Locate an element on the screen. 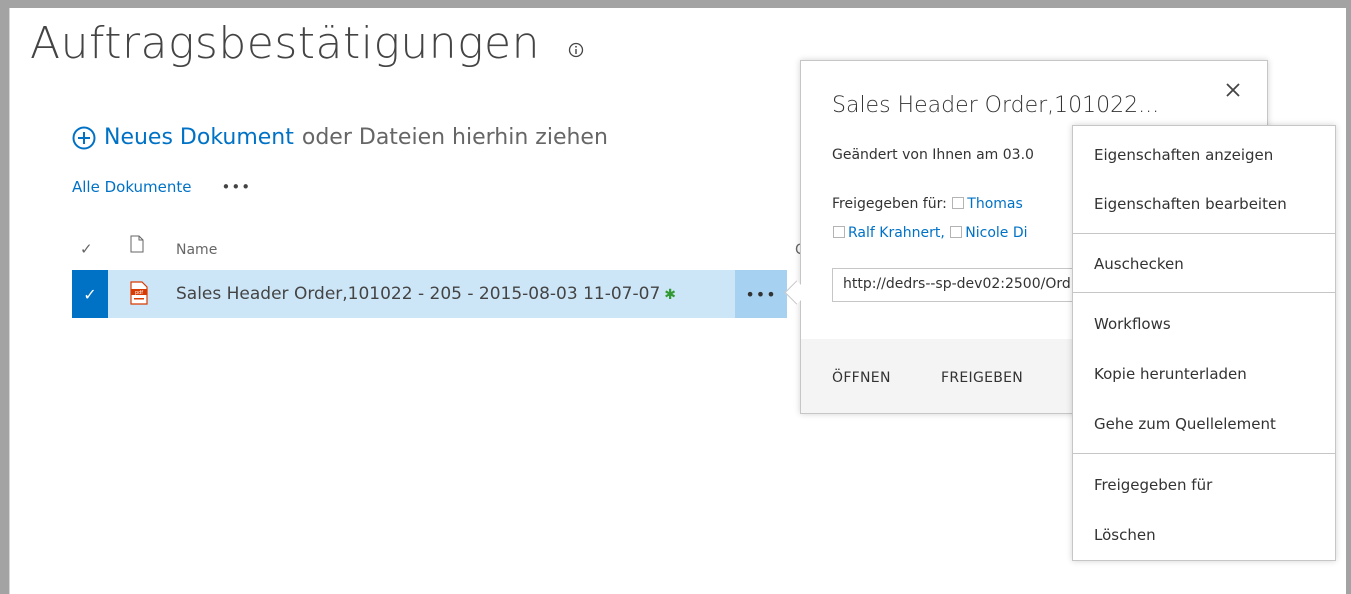 Image resolution: width=1351 pixels, height=594 pixels. select-all-checkbox: ✓ is located at coordinates (86, 249).